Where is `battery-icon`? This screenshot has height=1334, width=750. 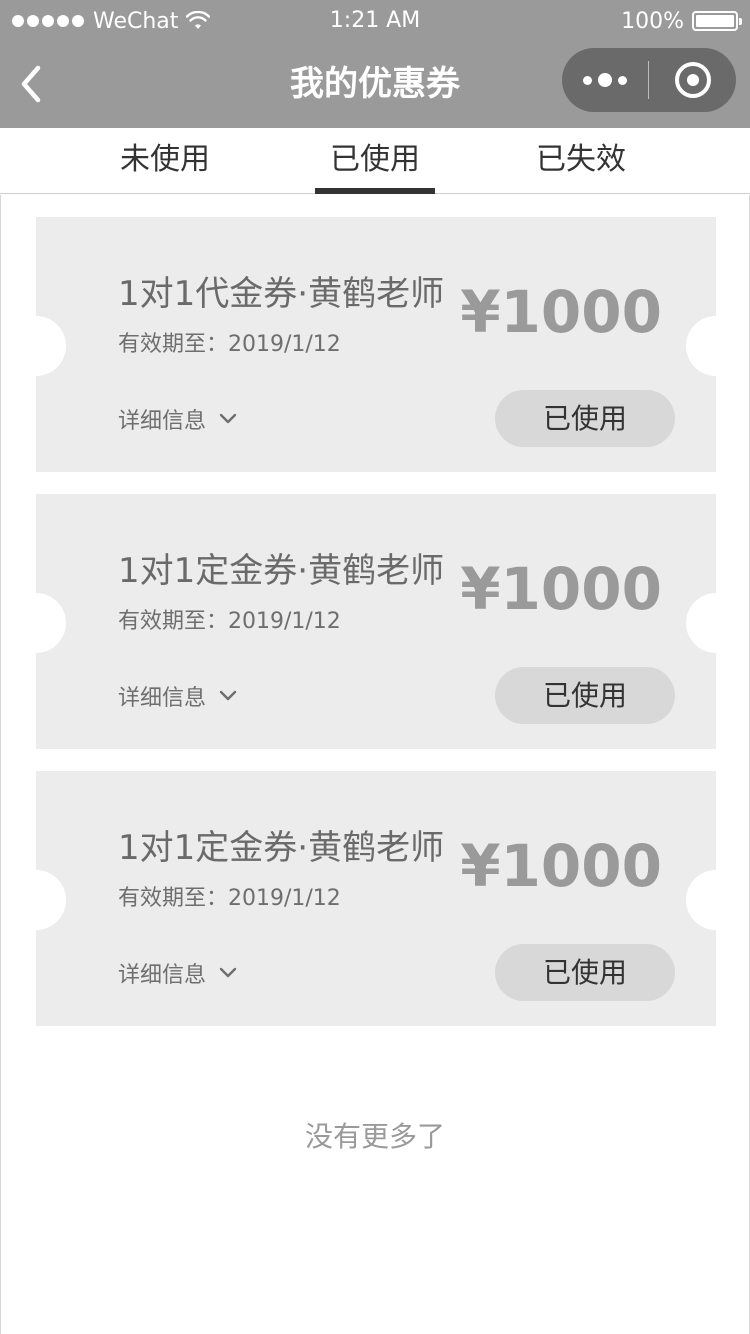 battery-icon is located at coordinates (717, 21).